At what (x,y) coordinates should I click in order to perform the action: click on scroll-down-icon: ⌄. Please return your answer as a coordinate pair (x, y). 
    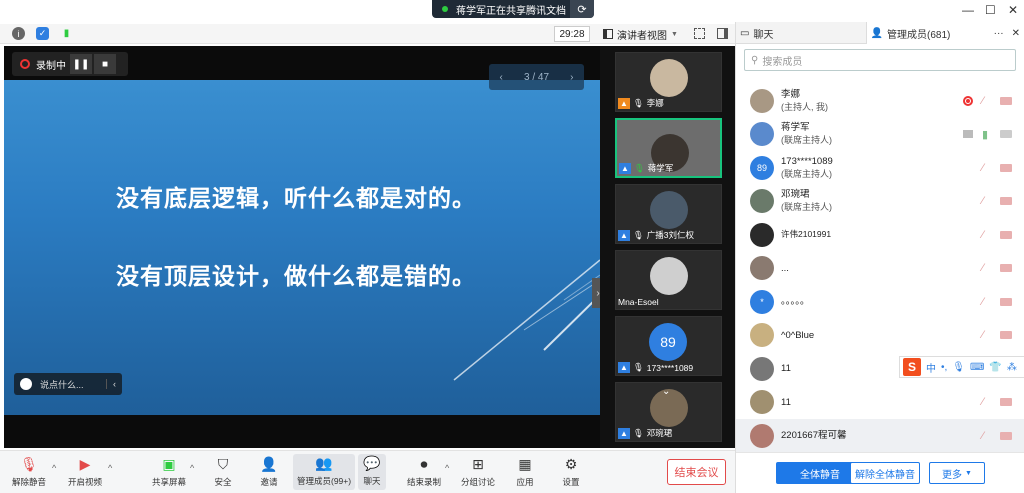
    Looking at the image, I should click on (666, 391).